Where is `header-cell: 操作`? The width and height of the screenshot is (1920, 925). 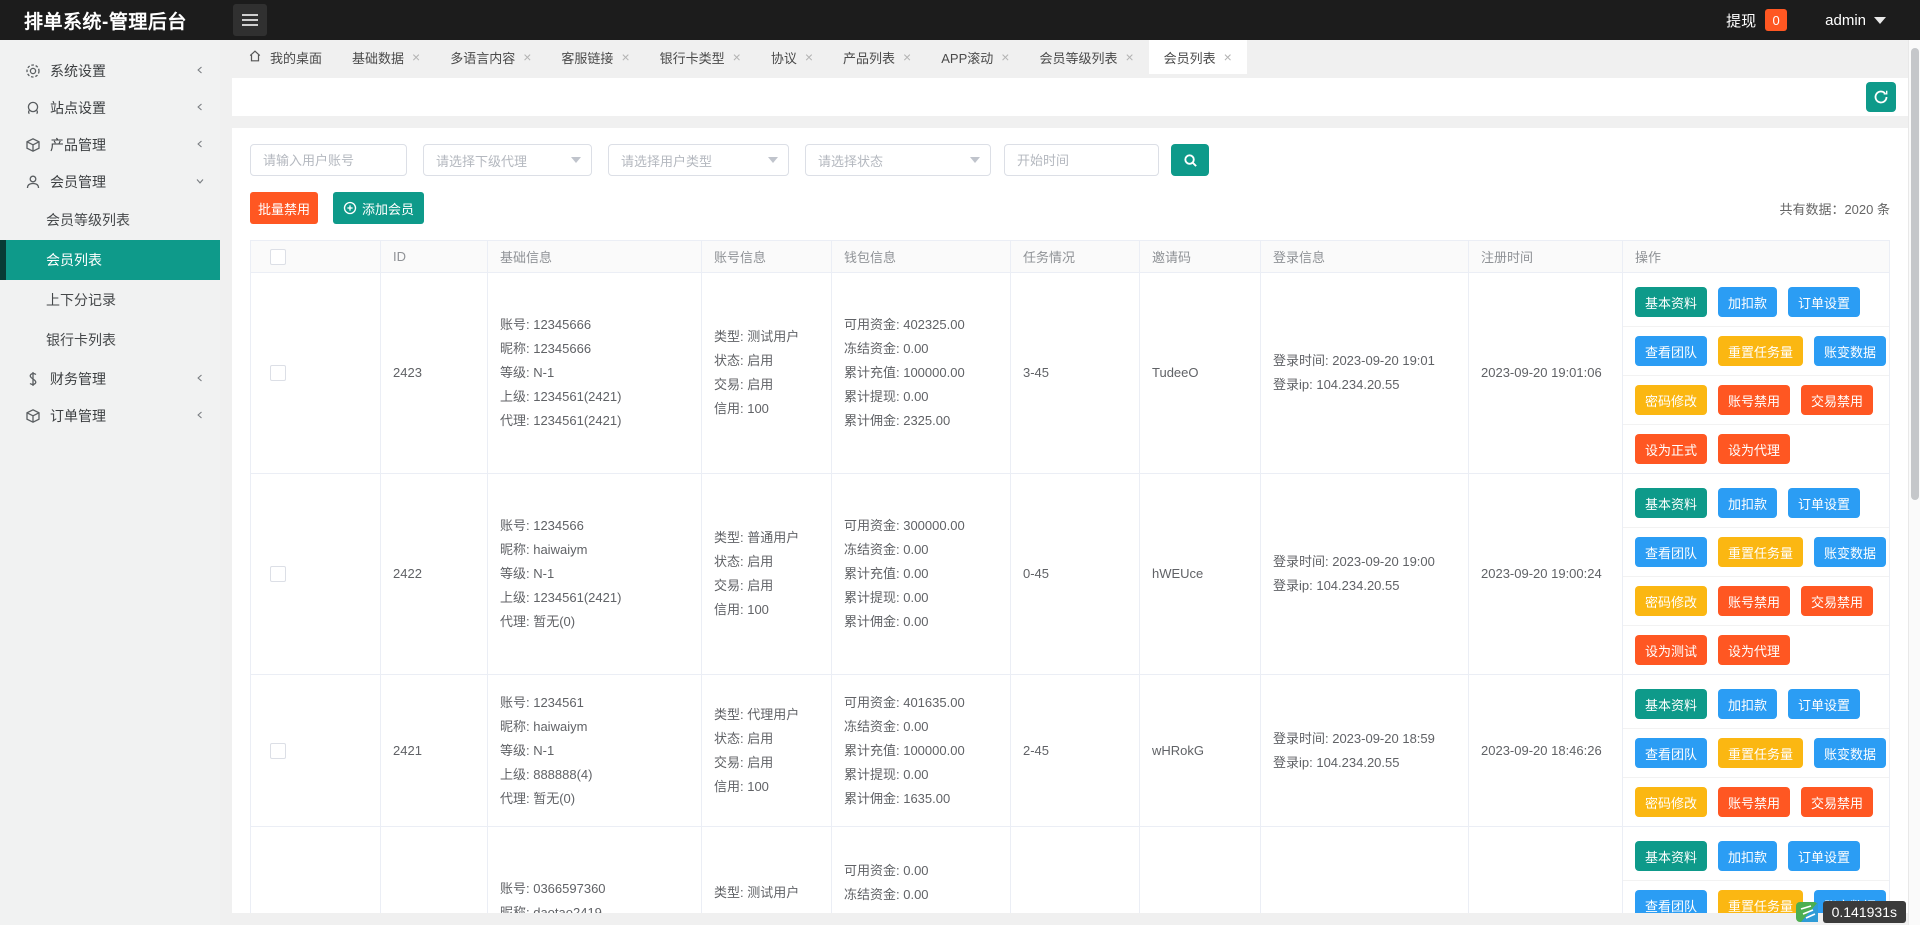
header-cell: 操作 is located at coordinates (1648, 257).